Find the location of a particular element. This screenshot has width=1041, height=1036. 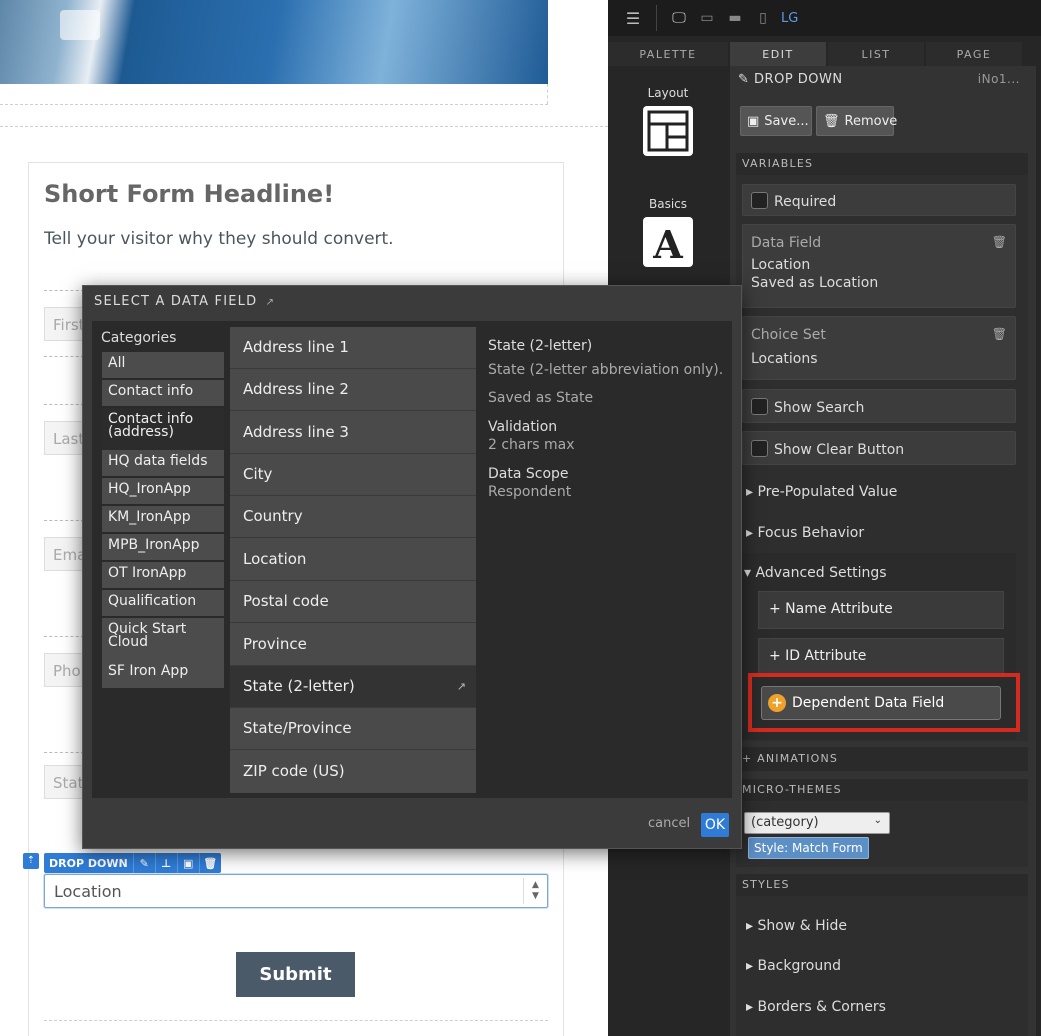

tab-list: LIST is located at coordinates (876, 54).